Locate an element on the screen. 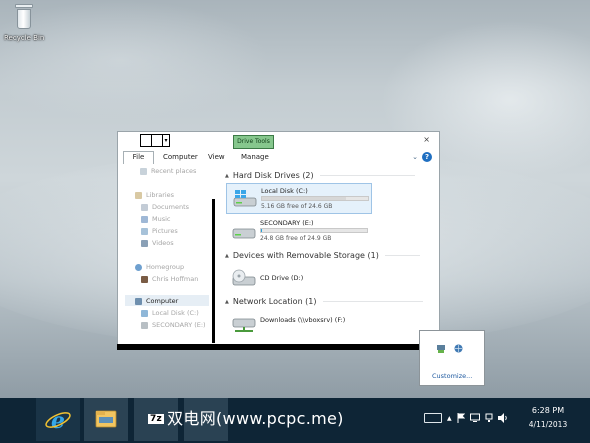 The width and height of the screenshot is (590, 443). computer-icon is located at coordinates (138, 301).